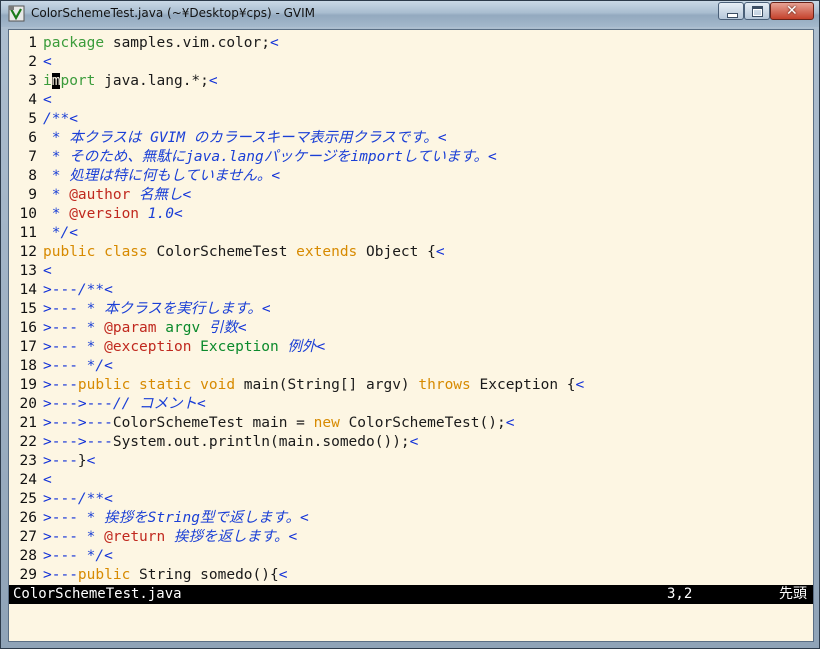  What do you see at coordinates (411, 461) in the screenshot?
I see `code-line: 23 >---}<` at bounding box center [411, 461].